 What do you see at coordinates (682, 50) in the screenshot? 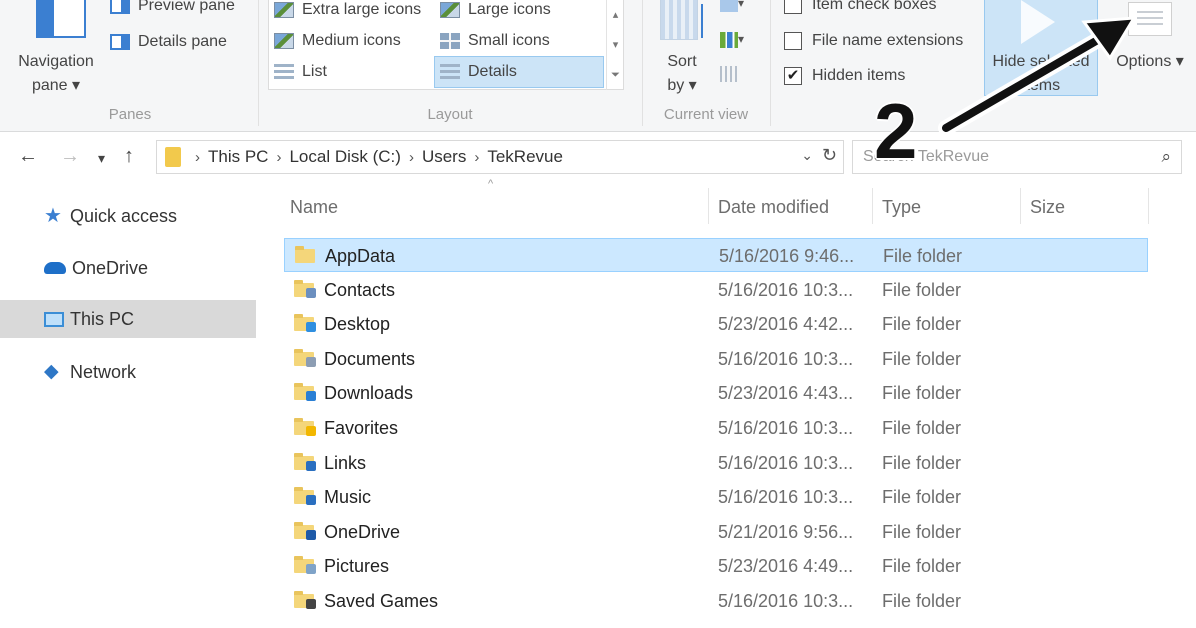
I see `sort-by-button: Sort by ▾` at bounding box center [682, 50].